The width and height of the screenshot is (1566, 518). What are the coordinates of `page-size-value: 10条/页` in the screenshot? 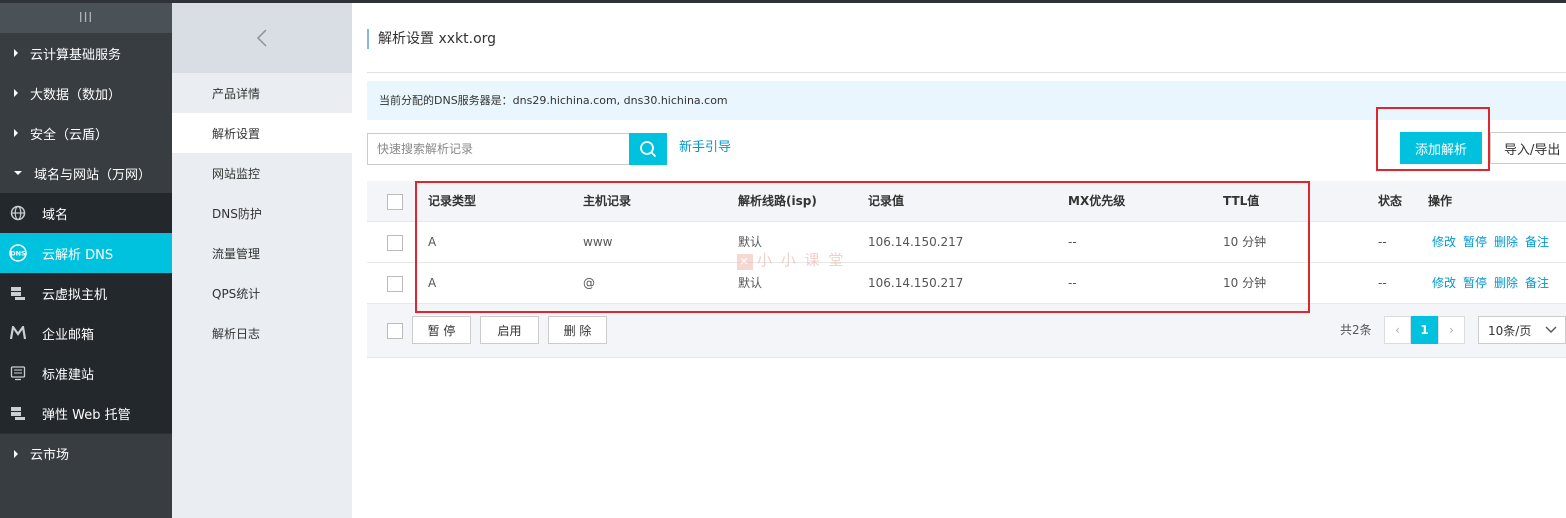 It's located at (1510, 330).